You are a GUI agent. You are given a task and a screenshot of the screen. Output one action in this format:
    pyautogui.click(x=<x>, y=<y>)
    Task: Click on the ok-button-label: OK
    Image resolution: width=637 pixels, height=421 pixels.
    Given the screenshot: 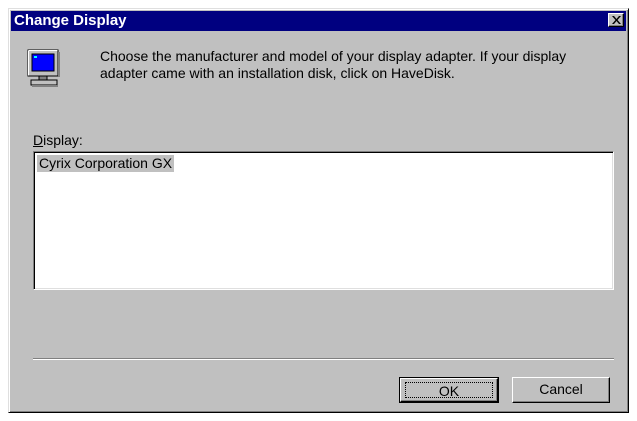 What is the action you would take?
    pyautogui.click(x=449, y=390)
    